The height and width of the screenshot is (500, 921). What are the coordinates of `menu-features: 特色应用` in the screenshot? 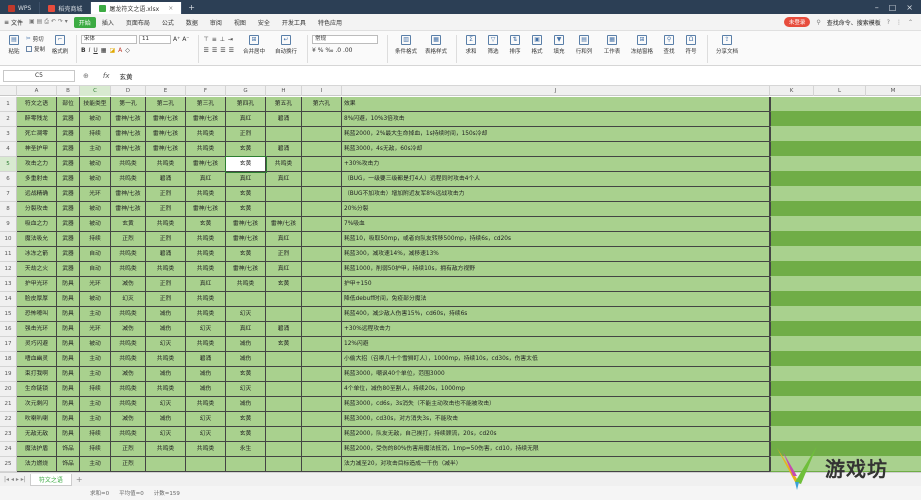 It's located at (330, 22).